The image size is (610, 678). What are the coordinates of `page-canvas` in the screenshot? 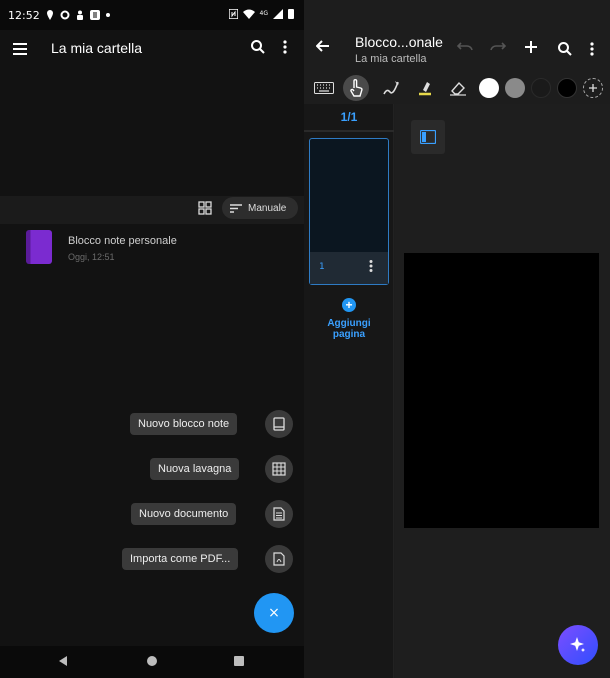 It's located at (501, 390).